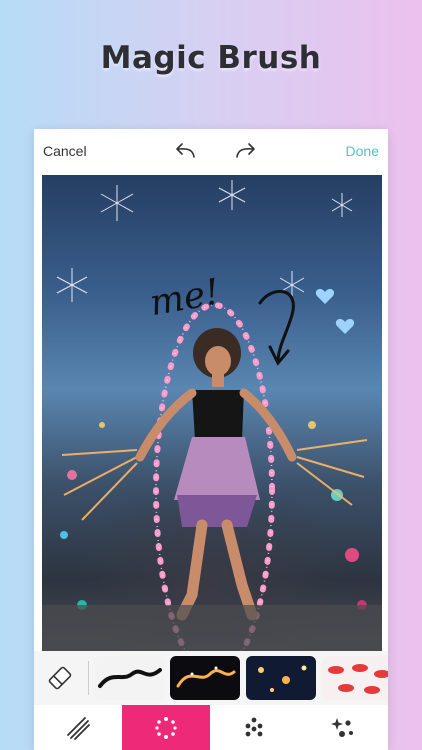 This screenshot has width=422, height=750. I want to click on dots-icon, so click(254, 726).